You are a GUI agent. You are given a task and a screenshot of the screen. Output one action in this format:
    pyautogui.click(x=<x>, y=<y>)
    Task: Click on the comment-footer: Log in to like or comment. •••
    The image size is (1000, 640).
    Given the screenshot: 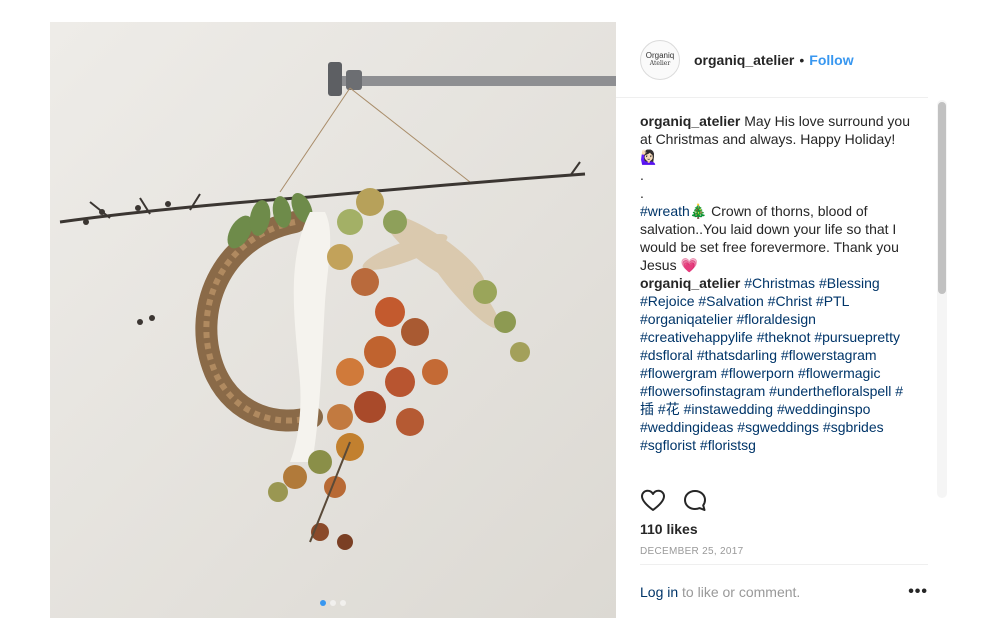 What is the action you would take?
    pyautogui.click(x=784, y=591)
    